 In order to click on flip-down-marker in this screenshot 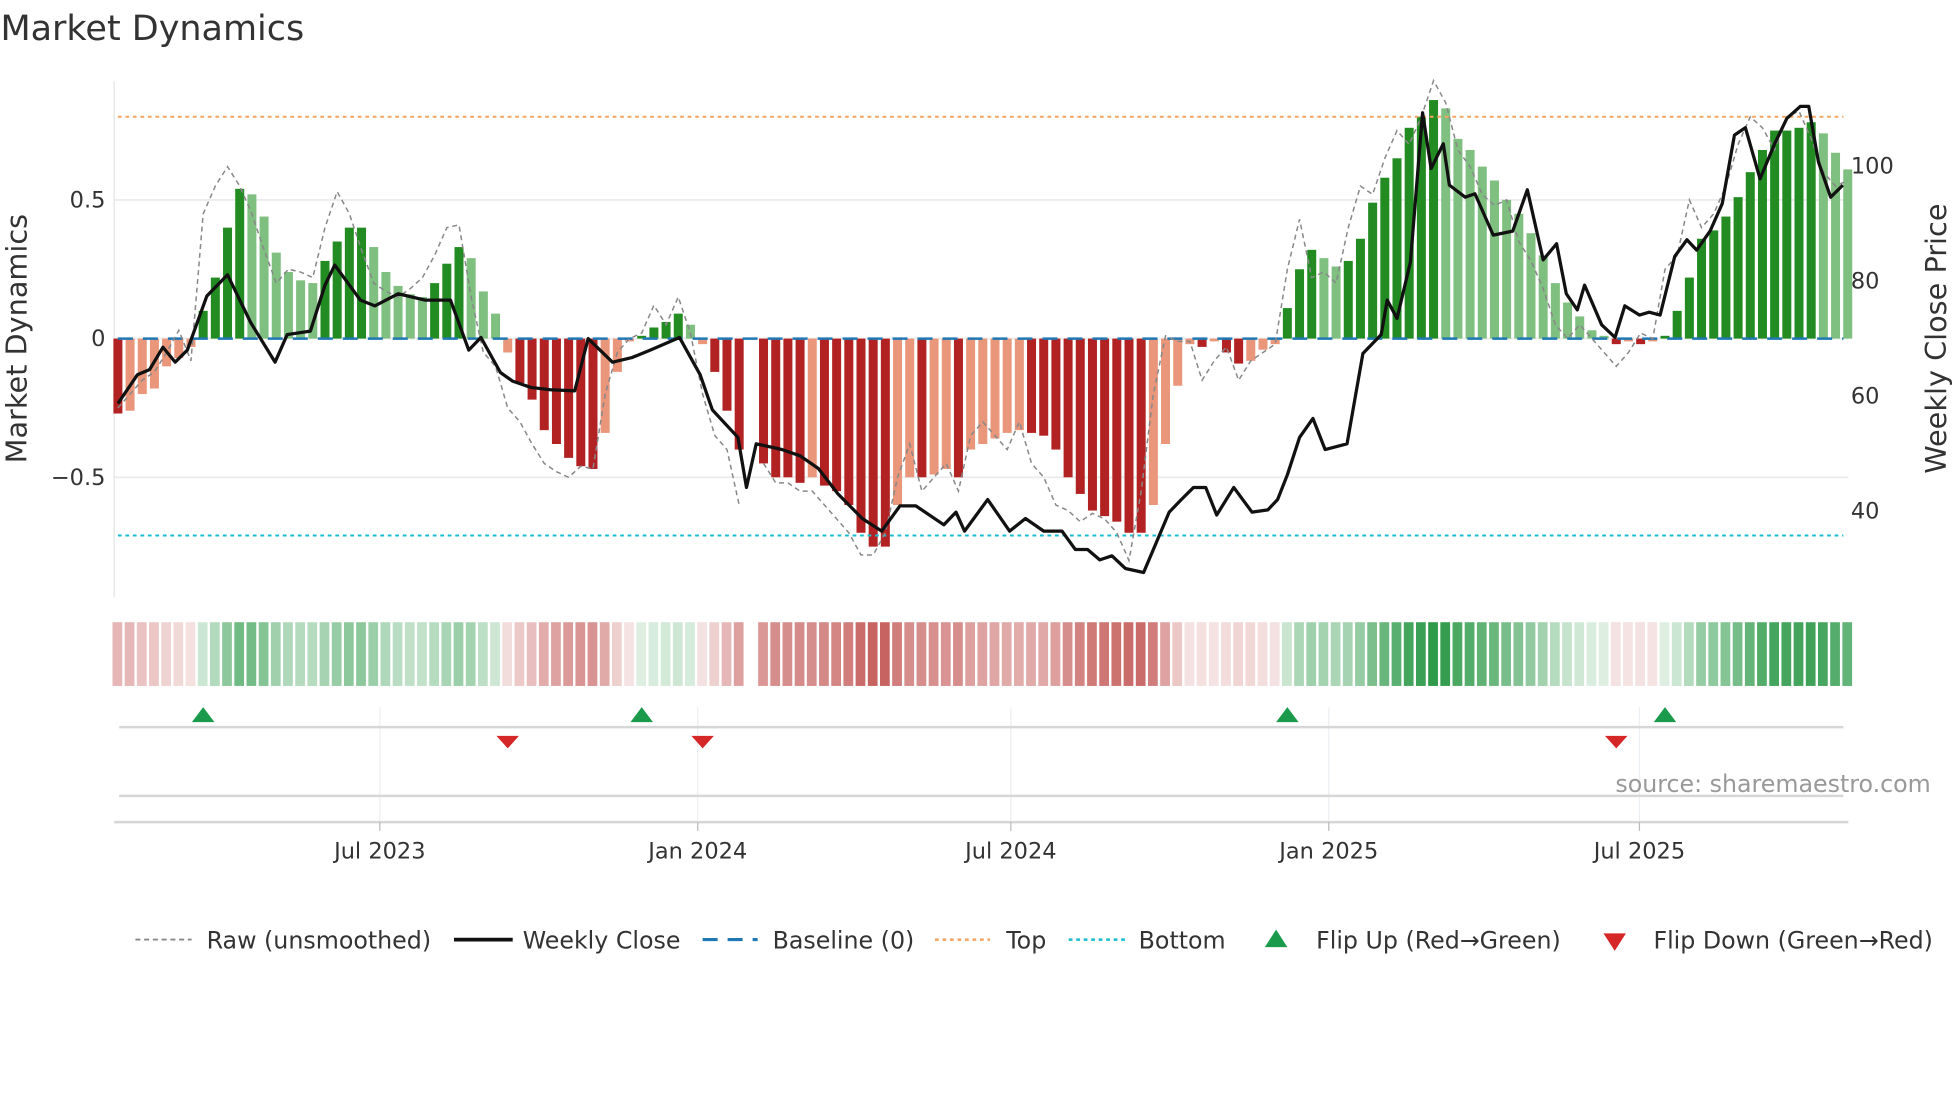, I will do `click(1616, 742)`.